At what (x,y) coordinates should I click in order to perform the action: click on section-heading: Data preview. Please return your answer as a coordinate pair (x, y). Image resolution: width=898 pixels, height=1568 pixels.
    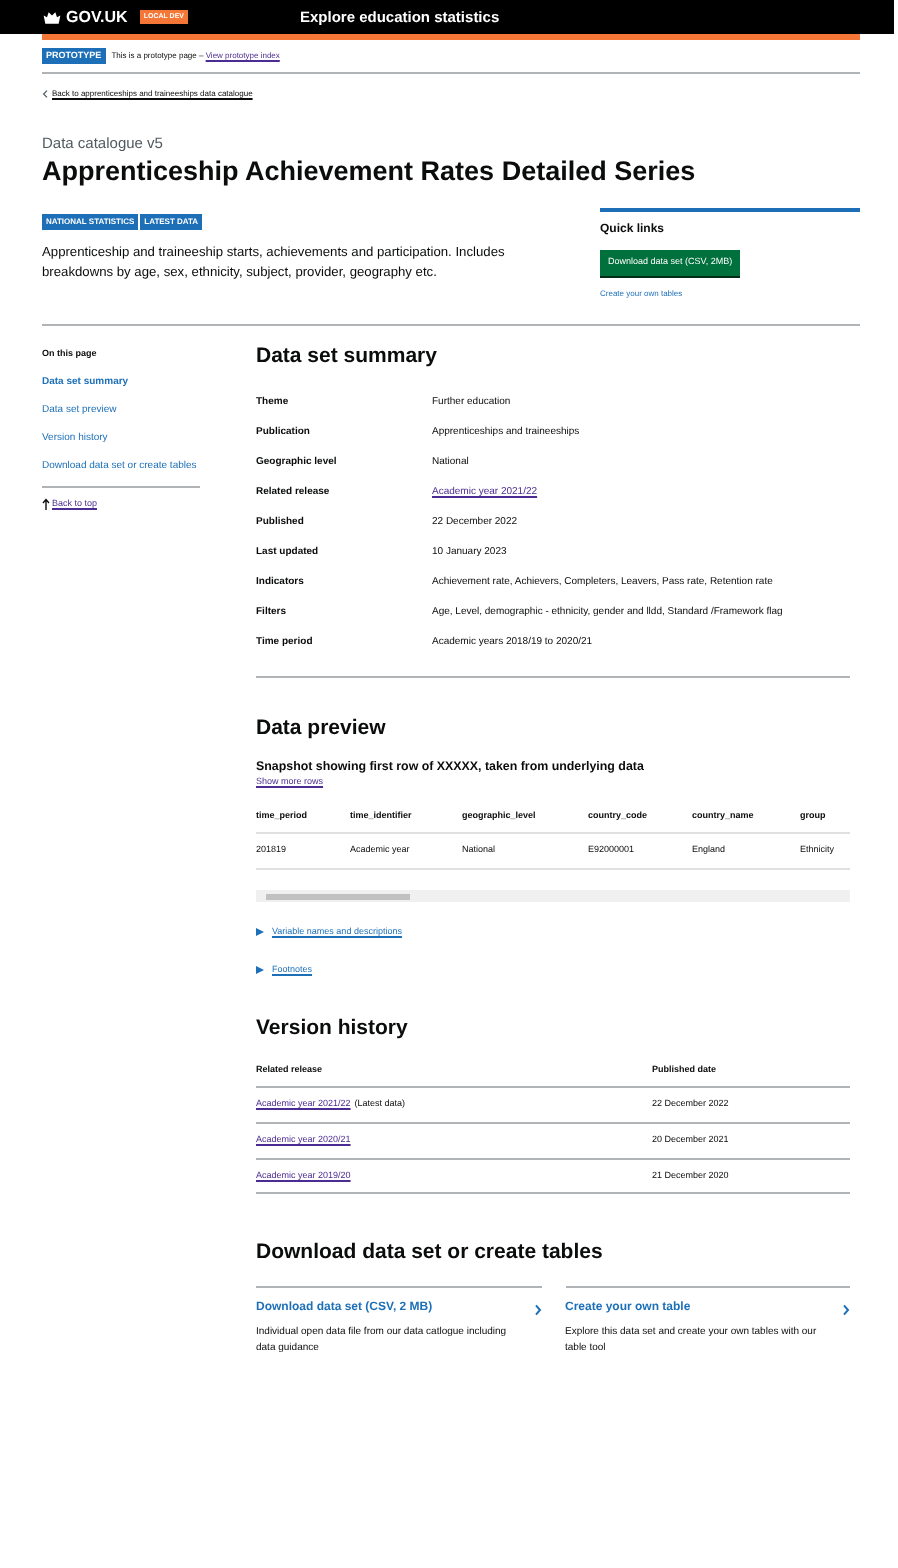
    Looking at the image, I should click on (322, 728).